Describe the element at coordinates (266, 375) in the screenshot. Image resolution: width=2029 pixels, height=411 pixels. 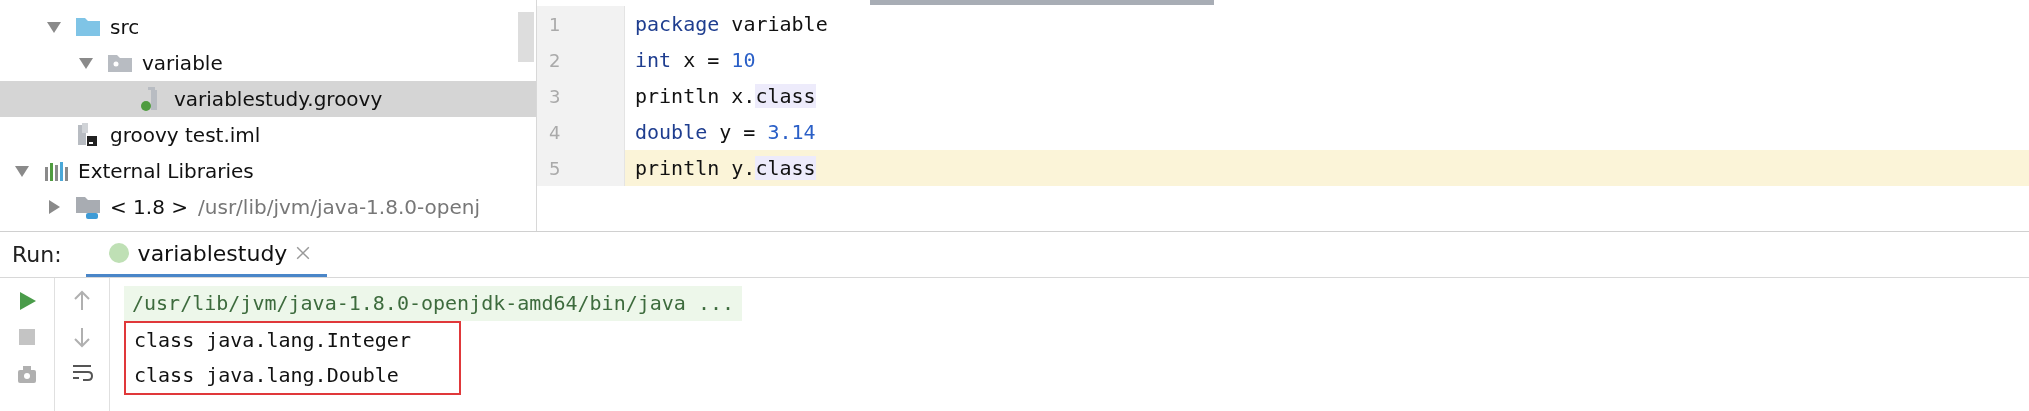
I see `console-line: class java.lang.Double` at that location.